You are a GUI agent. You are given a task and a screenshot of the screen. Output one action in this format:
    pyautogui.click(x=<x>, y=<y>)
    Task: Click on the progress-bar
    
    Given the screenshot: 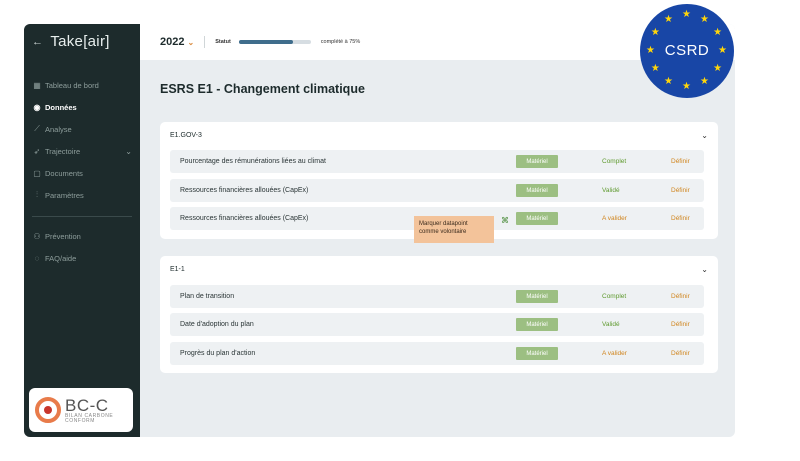 What is the action you would take?
    pyautogui.click(x=274, y=42)
    